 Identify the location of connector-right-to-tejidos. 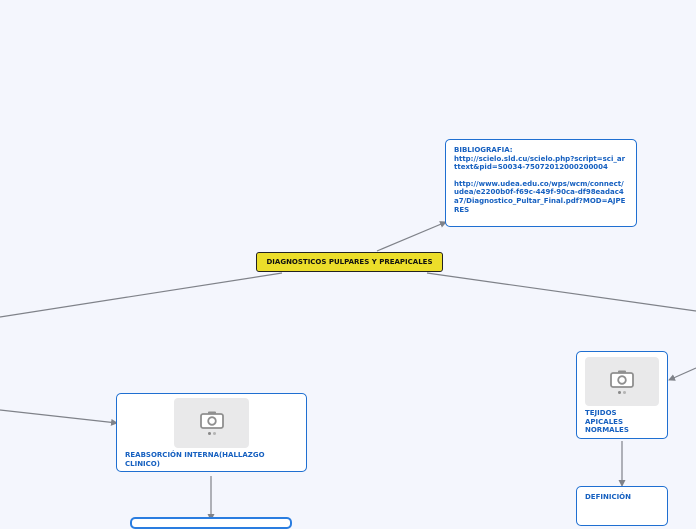
(682, 374).